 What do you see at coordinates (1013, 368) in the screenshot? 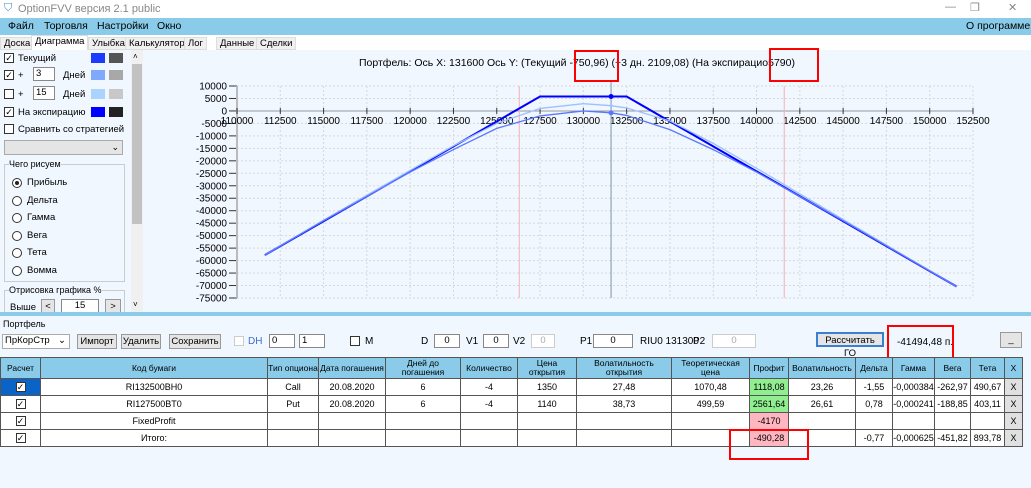
I see `column-header-remove: X` at bounding box center [1013, 368].